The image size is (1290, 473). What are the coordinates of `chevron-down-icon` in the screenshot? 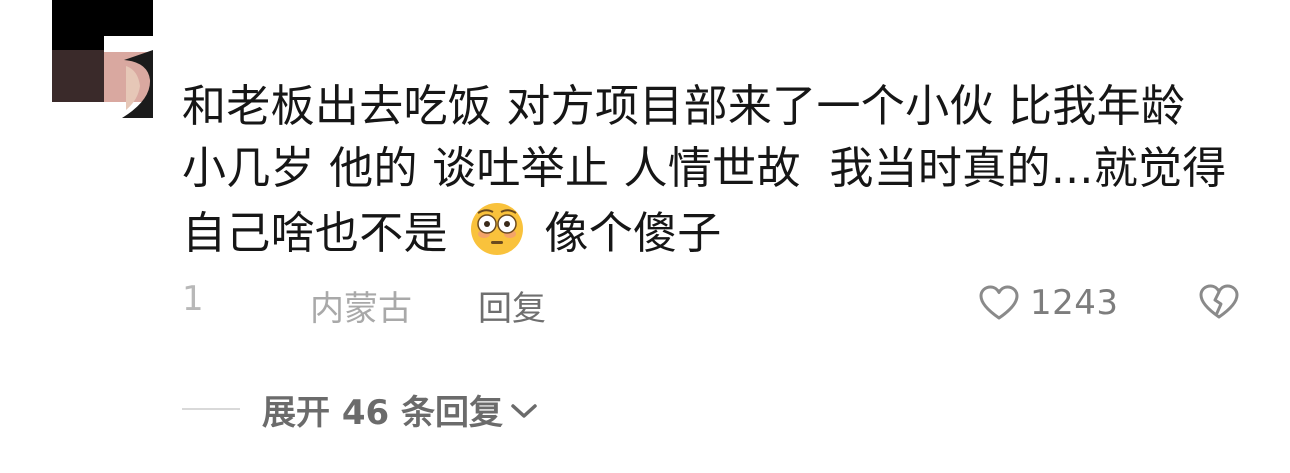 It's located at (524, 411).